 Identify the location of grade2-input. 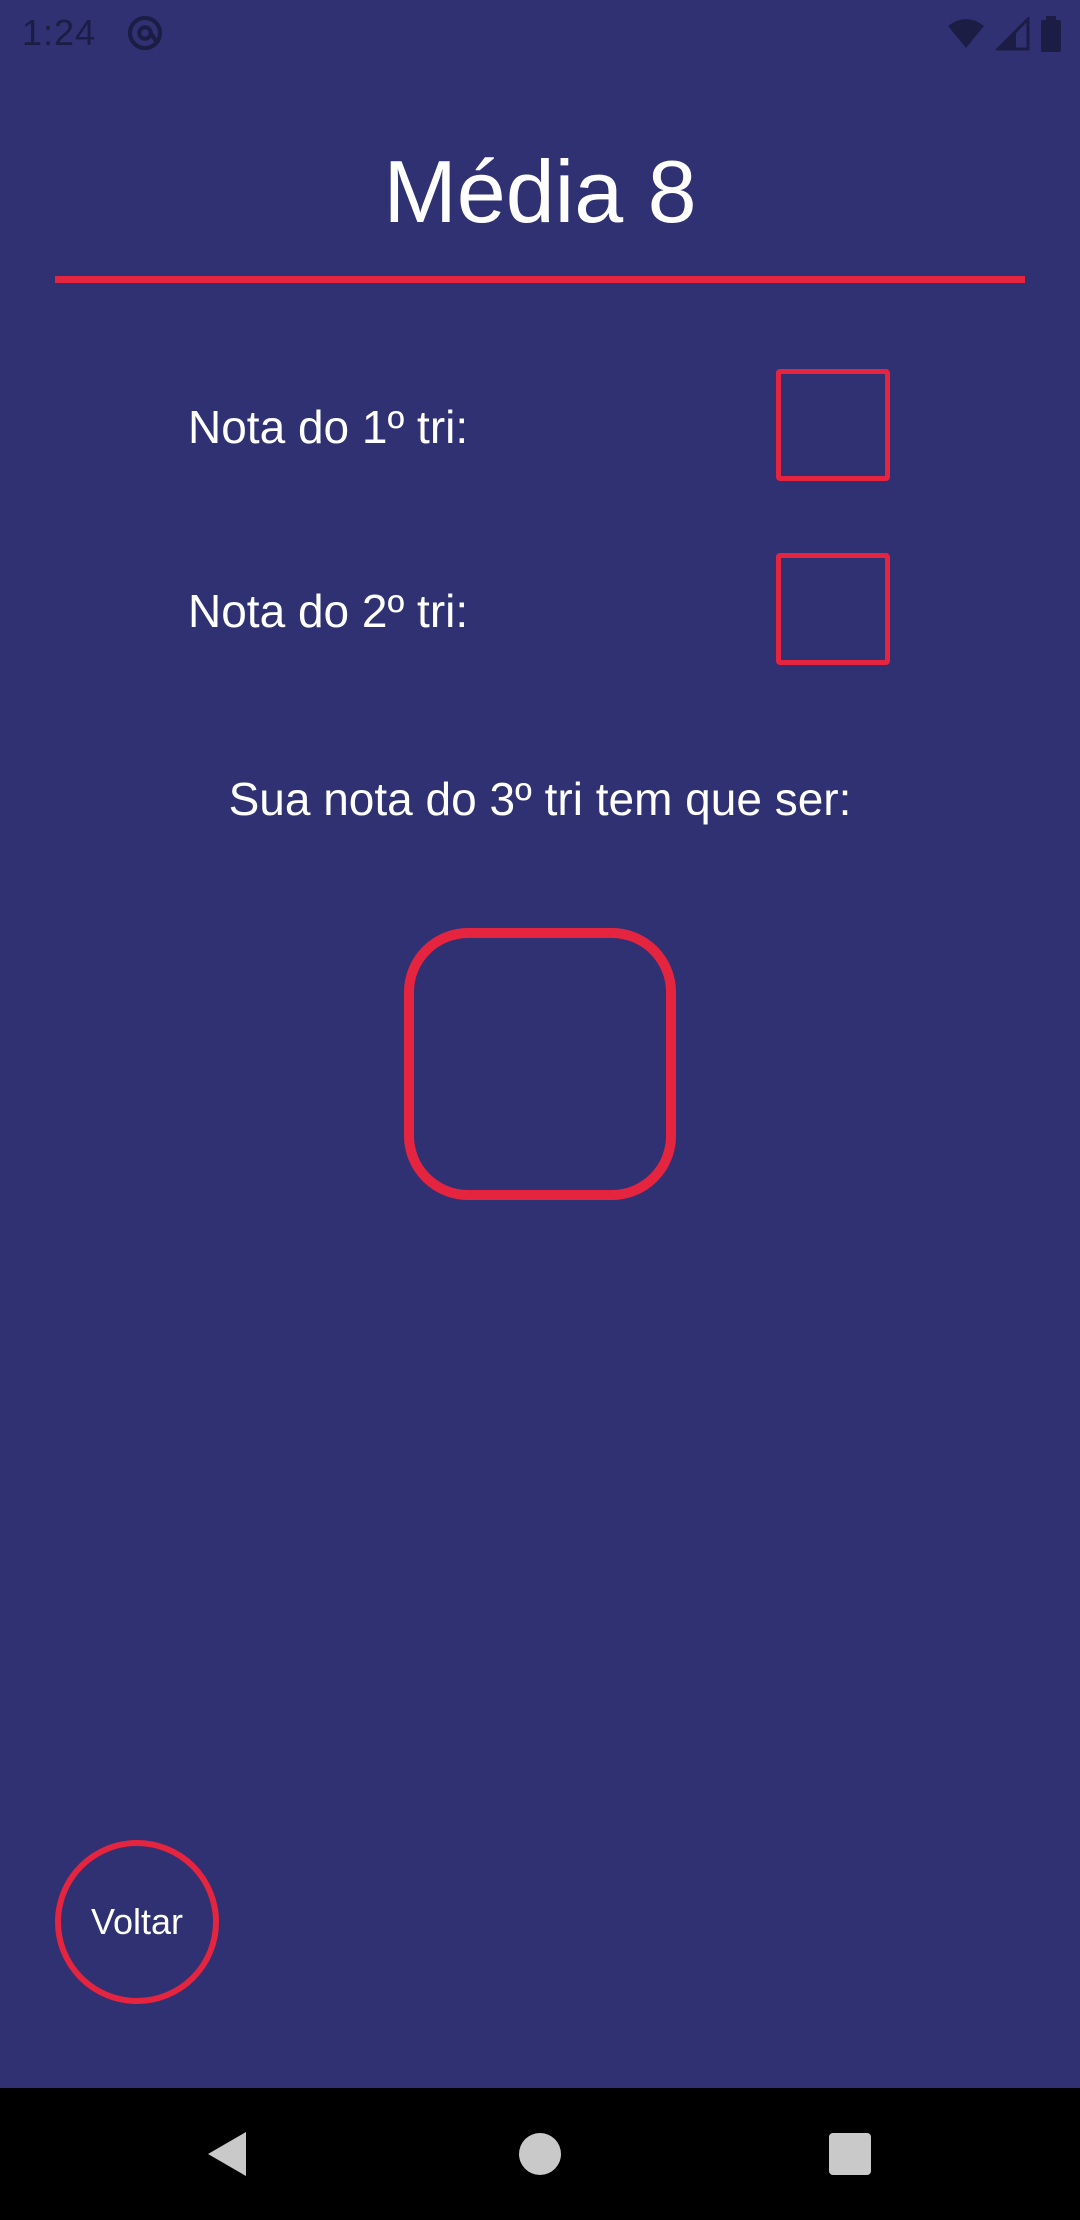
(833, 609).